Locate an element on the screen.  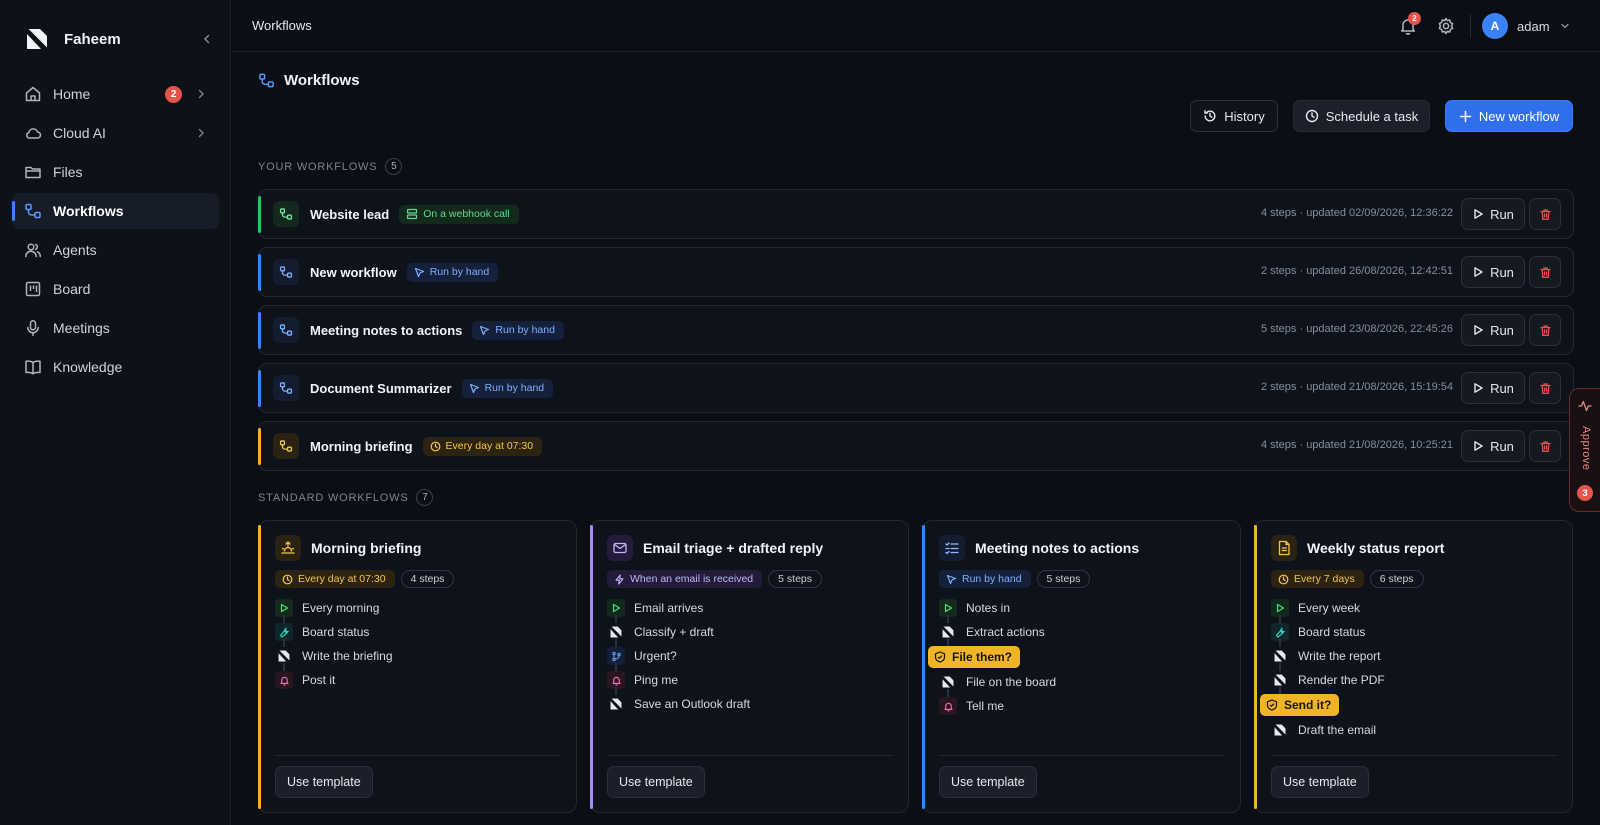
steps-count: 5 steps is located at coordinates (1063, 579).